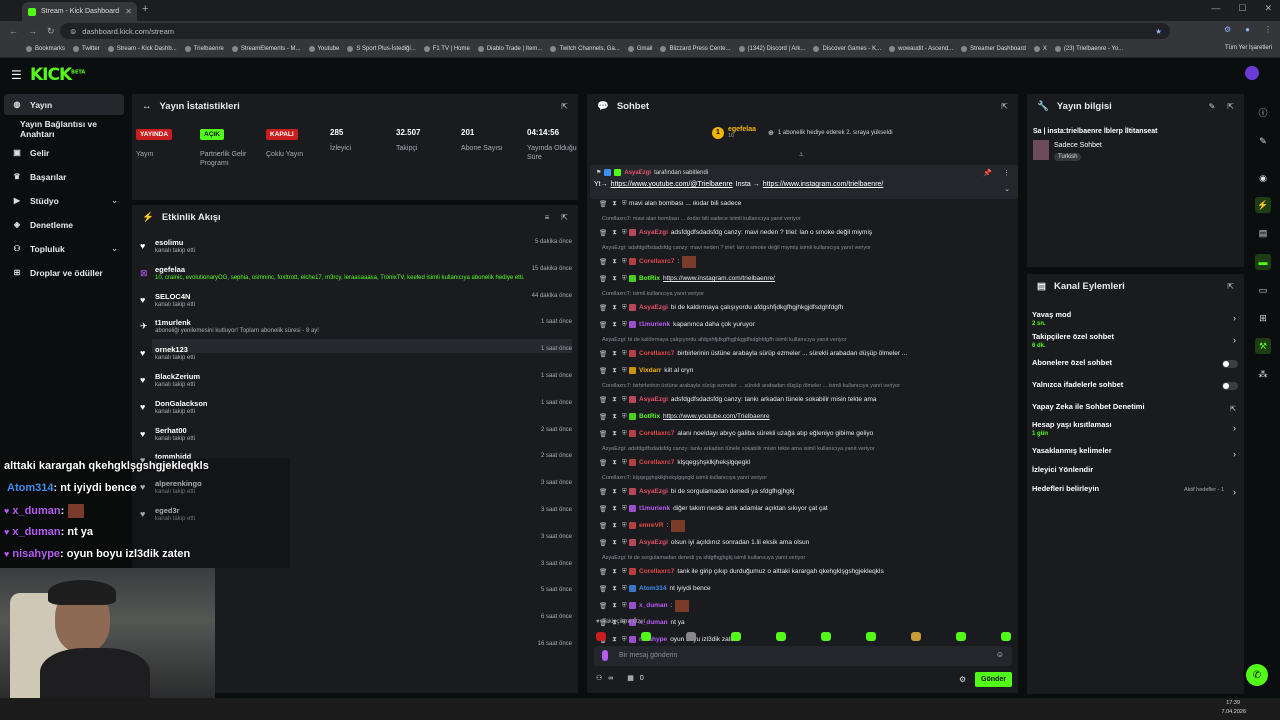 The width and height of the screenshot is (1280, 720). I want to click on channel-action-row: Yavaş mod 2 sn. ›, so click(1136, 320).